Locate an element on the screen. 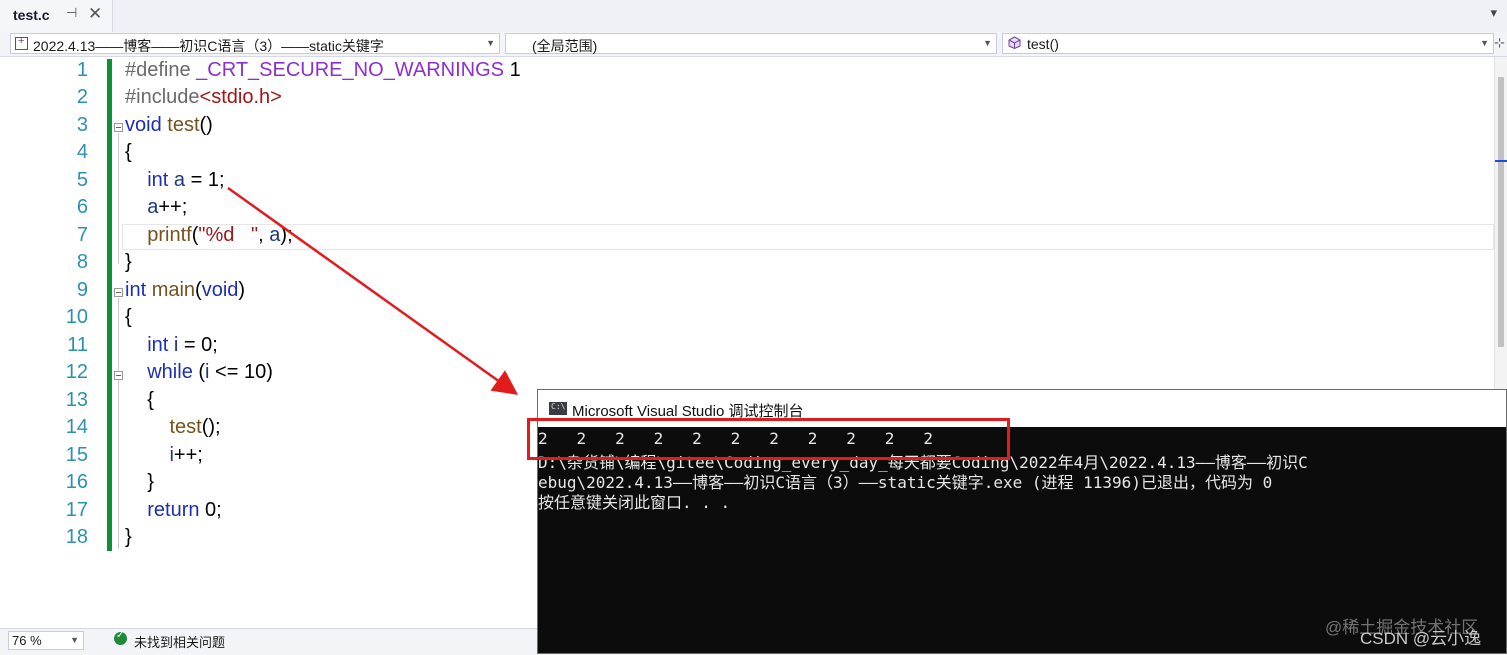 The image size is (1507, 655). code-line-9: int main(void) is located at coordinates (185, 290).